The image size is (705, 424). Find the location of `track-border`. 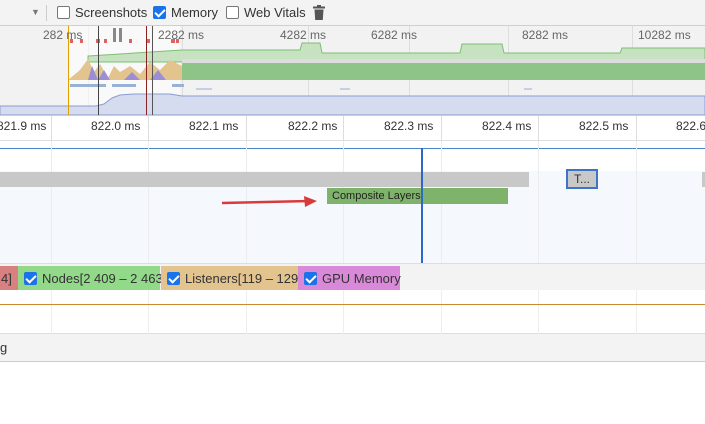

track-border is located at coordinates (352, 148).